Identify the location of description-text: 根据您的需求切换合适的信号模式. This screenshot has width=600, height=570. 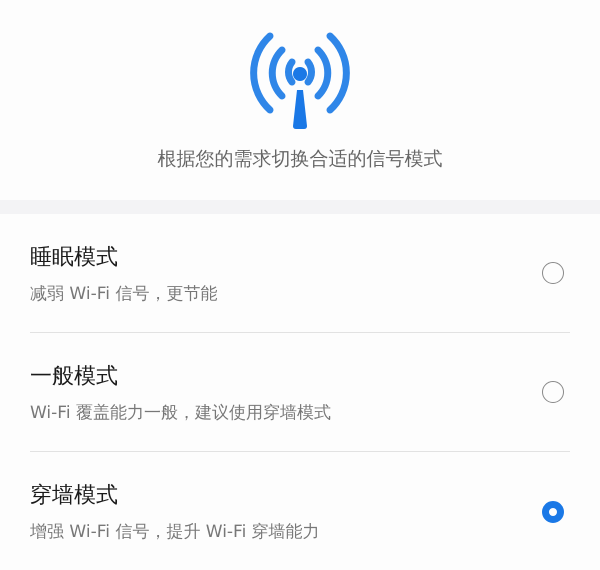
(300, 159).